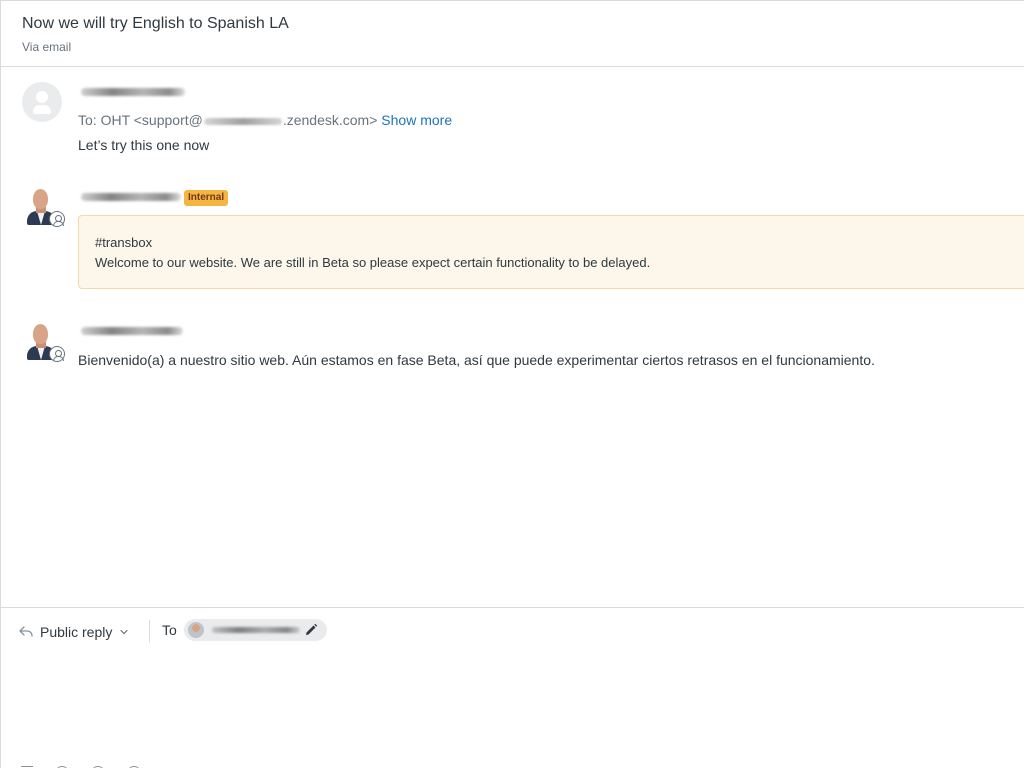 This screenshot has height=768, width=1024. Describe the element at coordinates (416, 120) in the screenshot. I see `show-more-link: Show more` at that location.